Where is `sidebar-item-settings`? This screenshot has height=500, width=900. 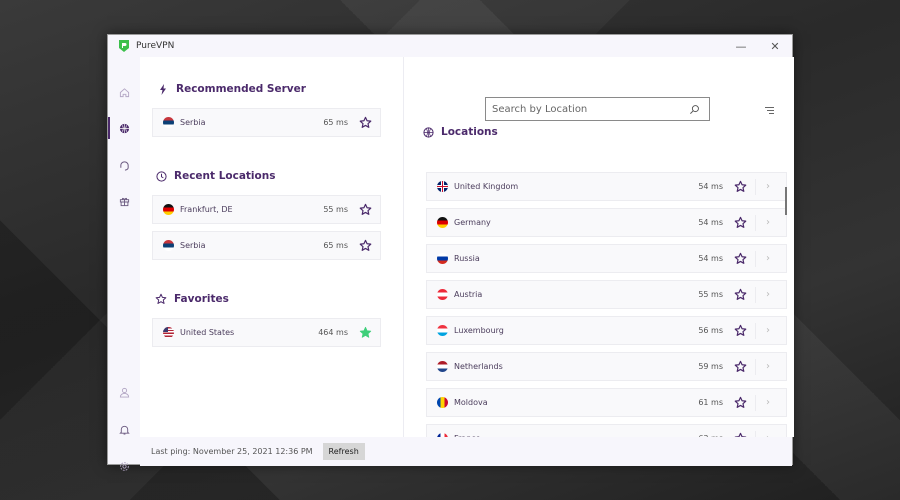
sidebar-item-settings is located at coordinates (124, 466).